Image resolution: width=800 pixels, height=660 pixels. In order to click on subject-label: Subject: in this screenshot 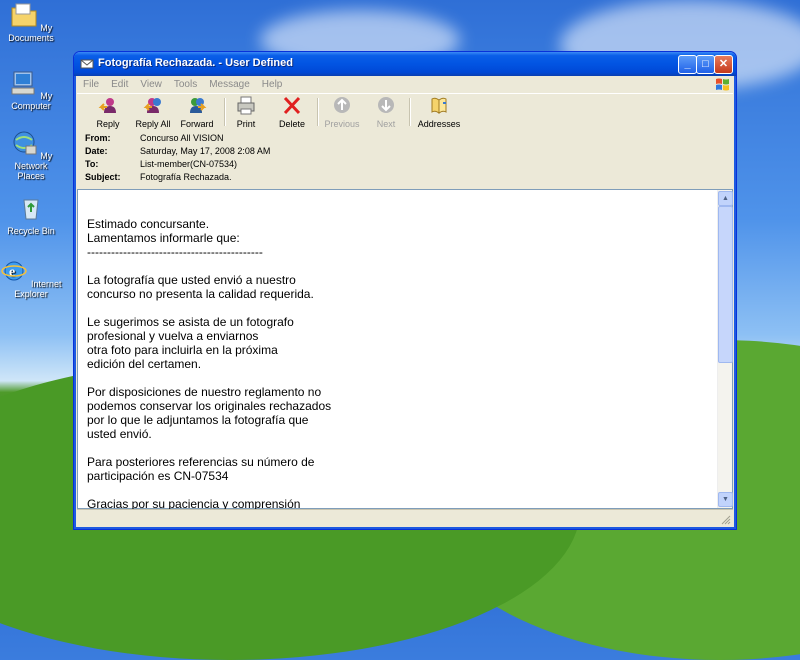, I will do `click(103, 177)`.